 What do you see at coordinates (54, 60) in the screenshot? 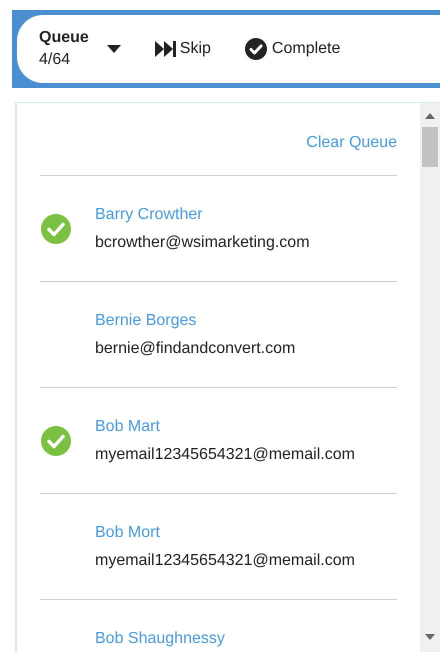
I see `queue-count: 4/64` at bounding box center [54, 60].